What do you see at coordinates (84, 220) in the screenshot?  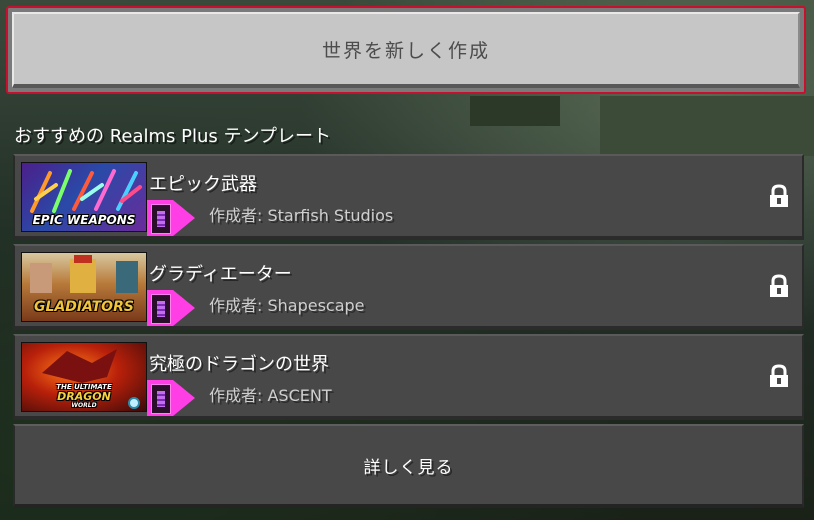 I see `thumbnail-caption: EPIC WEAPONS` at bounding box center [84, 220].